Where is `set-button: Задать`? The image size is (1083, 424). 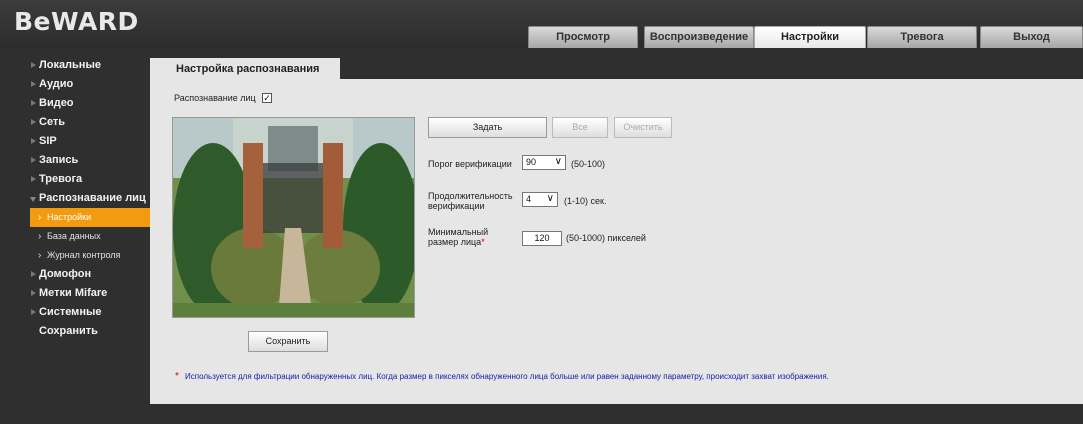 set-button: Задать is located at coordinates (487, 127).